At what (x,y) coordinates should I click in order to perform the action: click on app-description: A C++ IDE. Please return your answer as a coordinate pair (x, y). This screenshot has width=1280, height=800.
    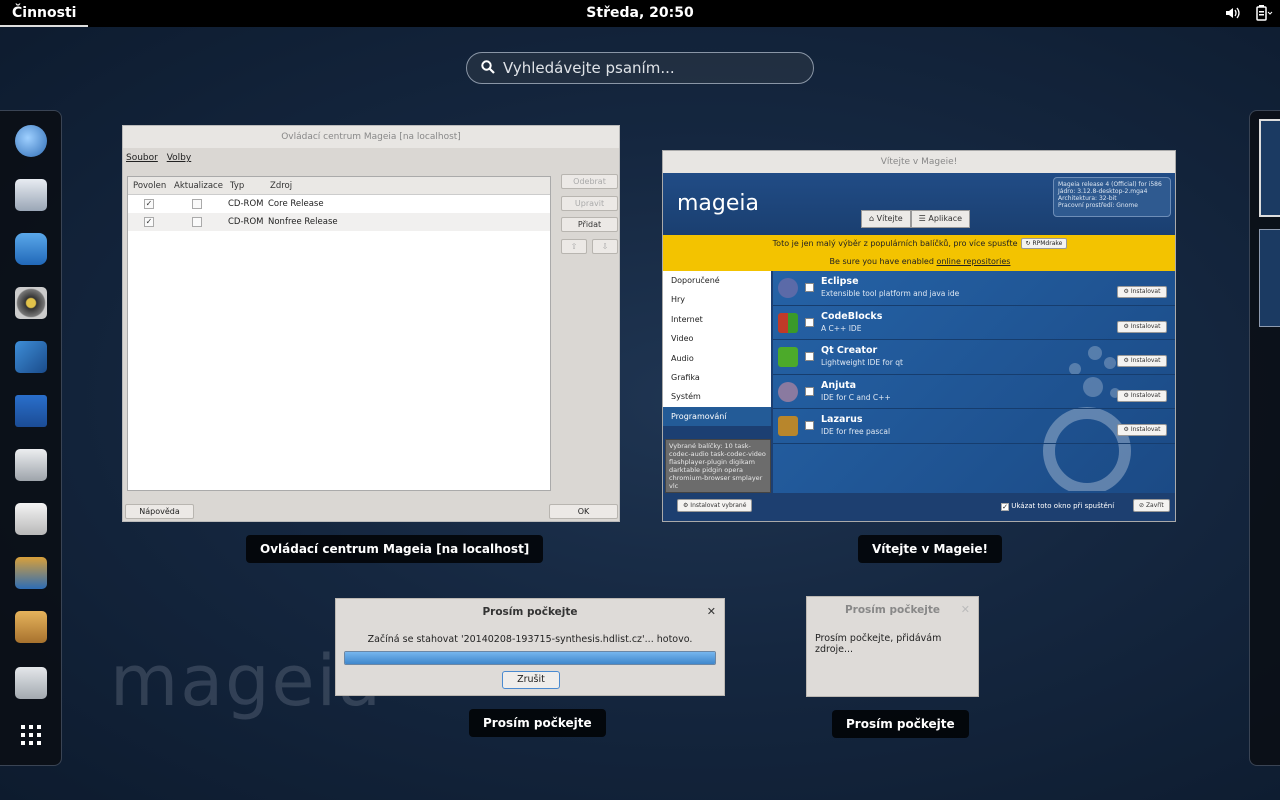
    Looking at the image, I should click on (841, 328).